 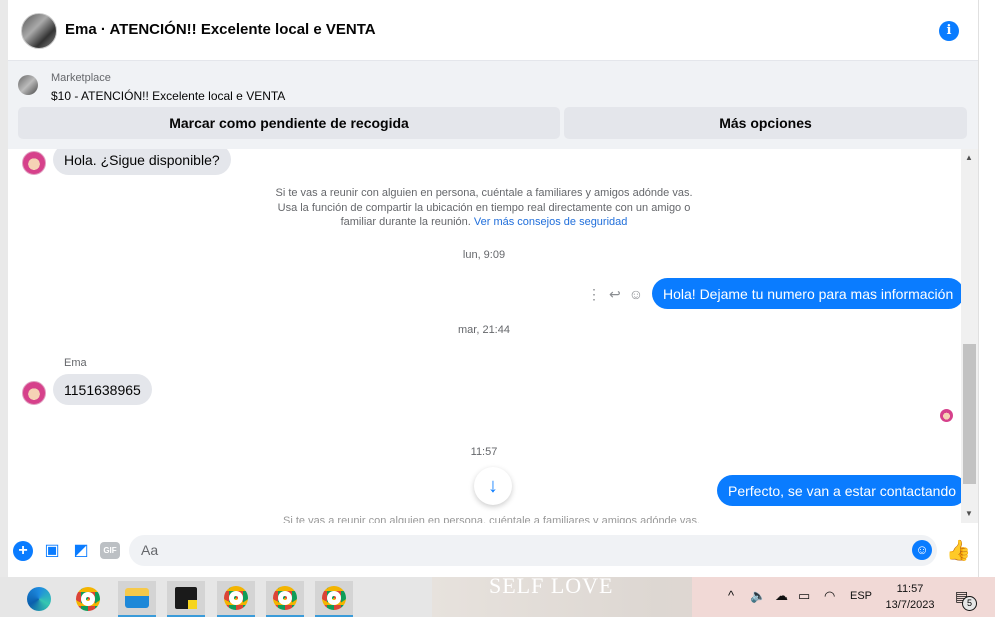 What do you see at coordinates (168, 96) in the screenshot?
I see `listing-title: $10 - ATENCIÓN!! Excelente local e VENTA` at bounding box center [168, 96].